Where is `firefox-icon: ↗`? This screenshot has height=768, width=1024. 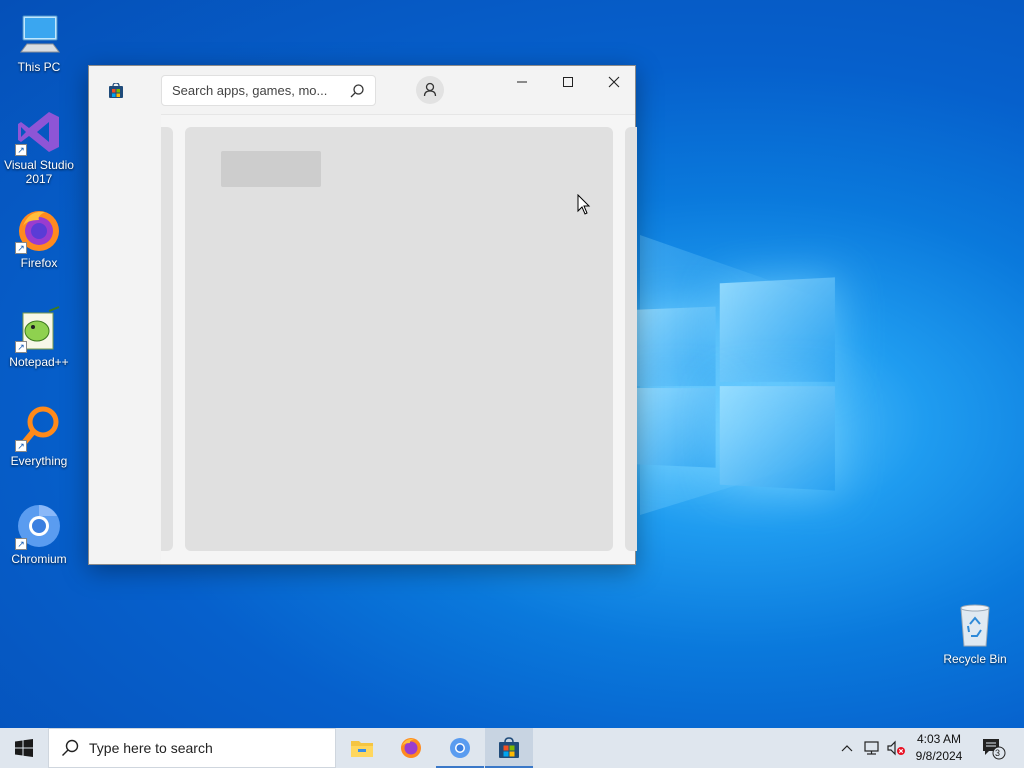
firefox-icon: ↗ is located at coordinates (39, 230).